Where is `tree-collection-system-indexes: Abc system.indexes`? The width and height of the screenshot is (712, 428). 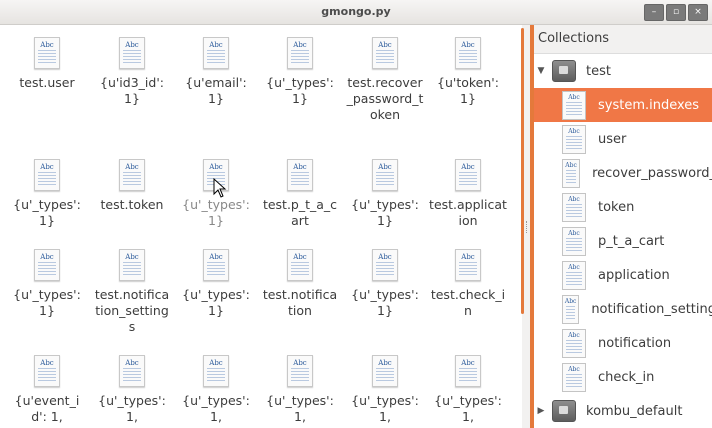
tree-collection-system-indexes: Abc system.indexes is located at coordinates (623, 105).